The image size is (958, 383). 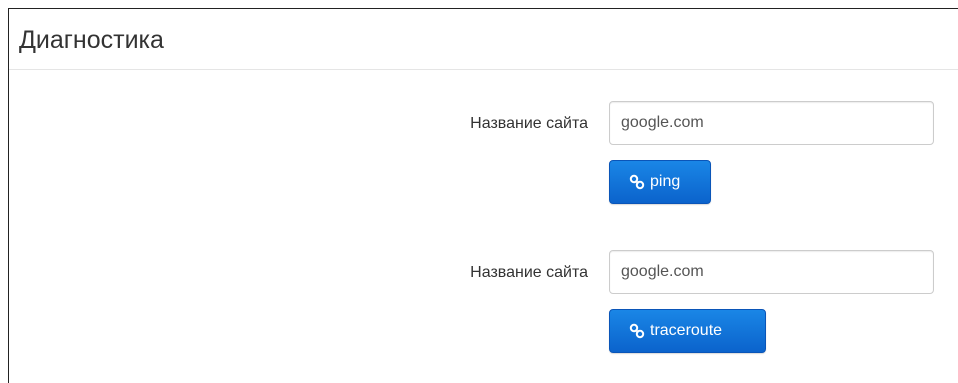 What do you see at coordinates (529, 272) in the screenshot?
I see `traceroute-site-label: Название сайта` at bounding box center [529, 272].